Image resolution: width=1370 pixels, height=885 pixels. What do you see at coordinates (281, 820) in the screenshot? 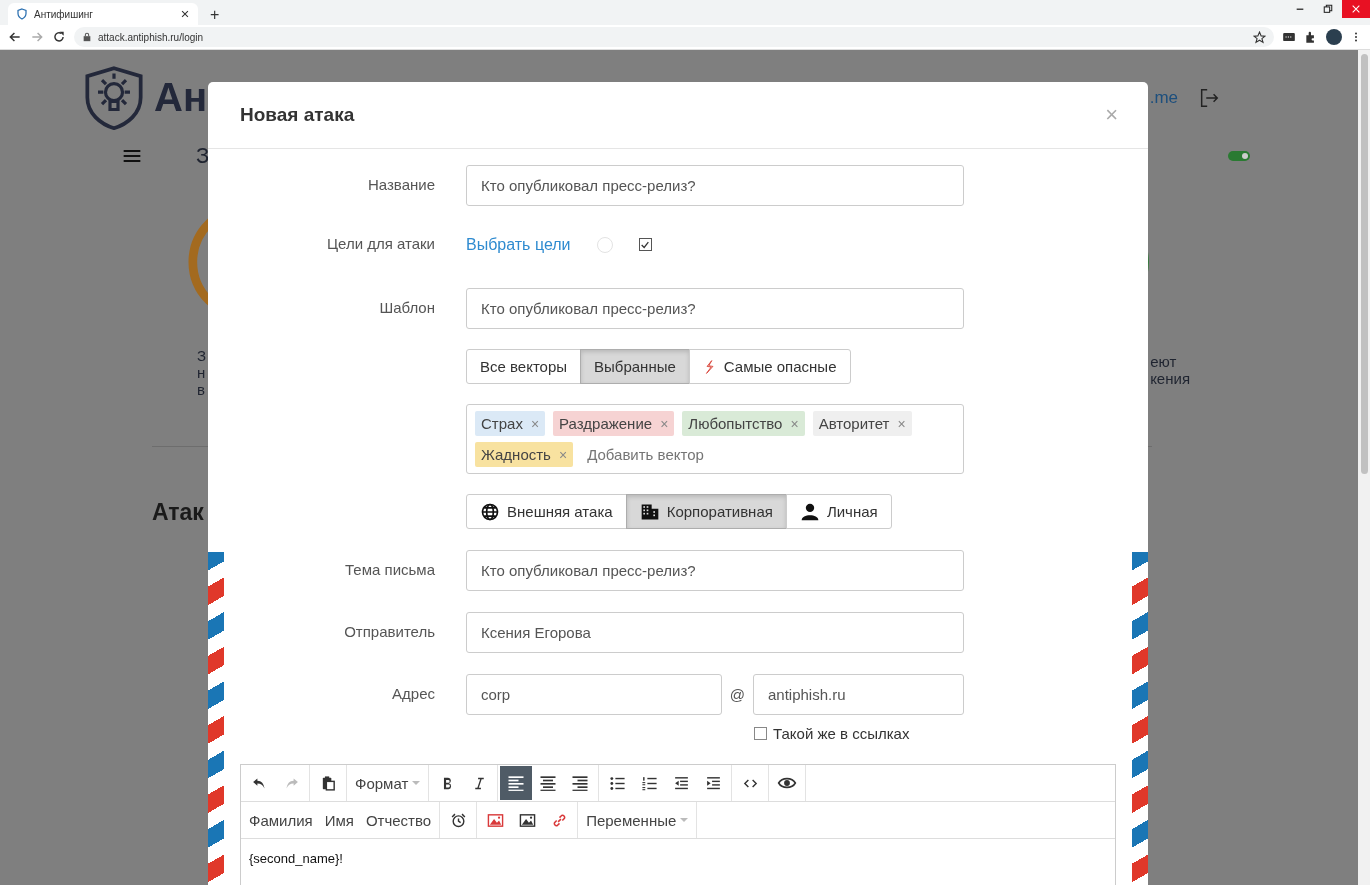
I see `variable-button: Фамилия` at bounding box center [281, 820].